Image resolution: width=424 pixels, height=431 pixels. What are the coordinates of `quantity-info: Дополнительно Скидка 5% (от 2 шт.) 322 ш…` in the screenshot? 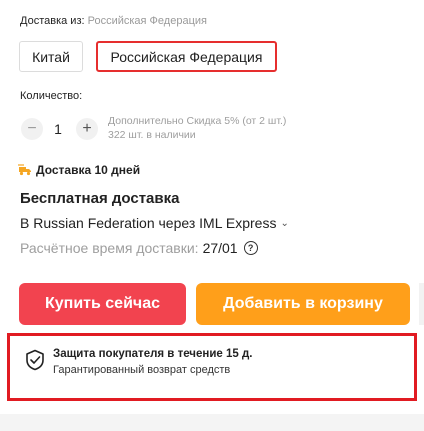 It's located at (197, 128).